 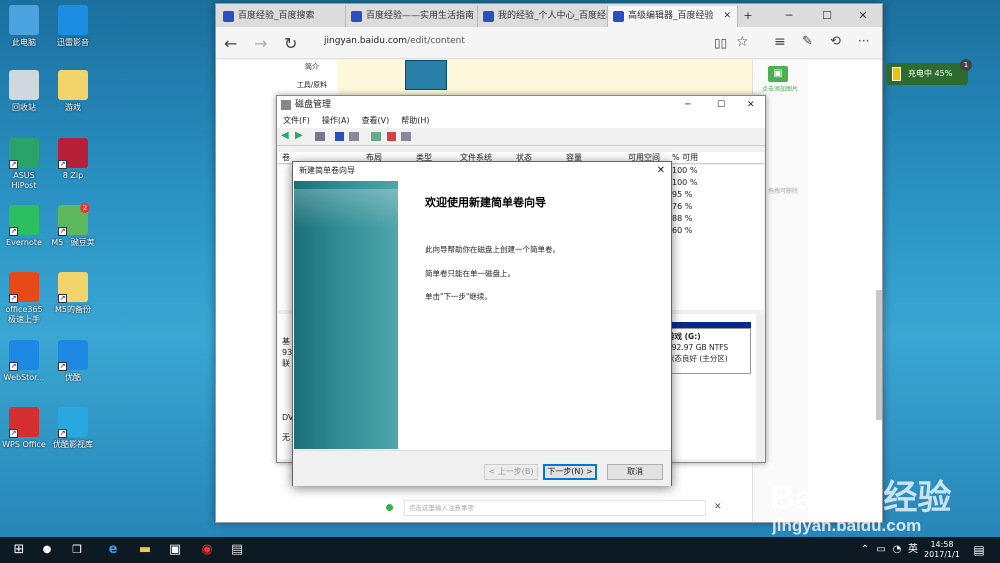 I want to click on forward-icon: ▶, so click(x=299, y=135).